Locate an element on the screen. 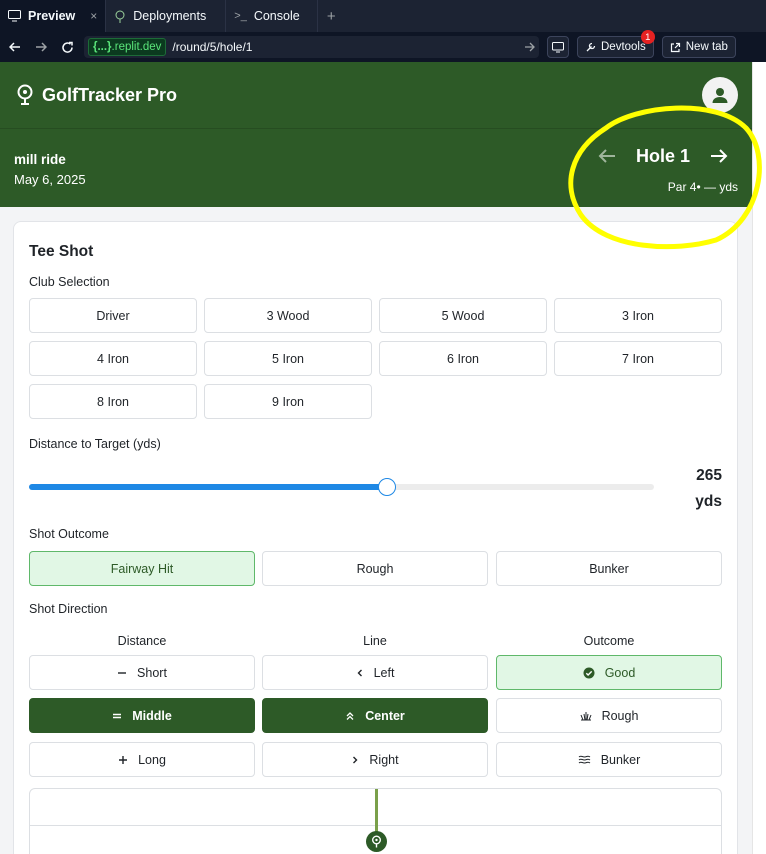 The width and height of the screenshot is (766, 854). result-label: Rough is located at coordinates (620, 715).